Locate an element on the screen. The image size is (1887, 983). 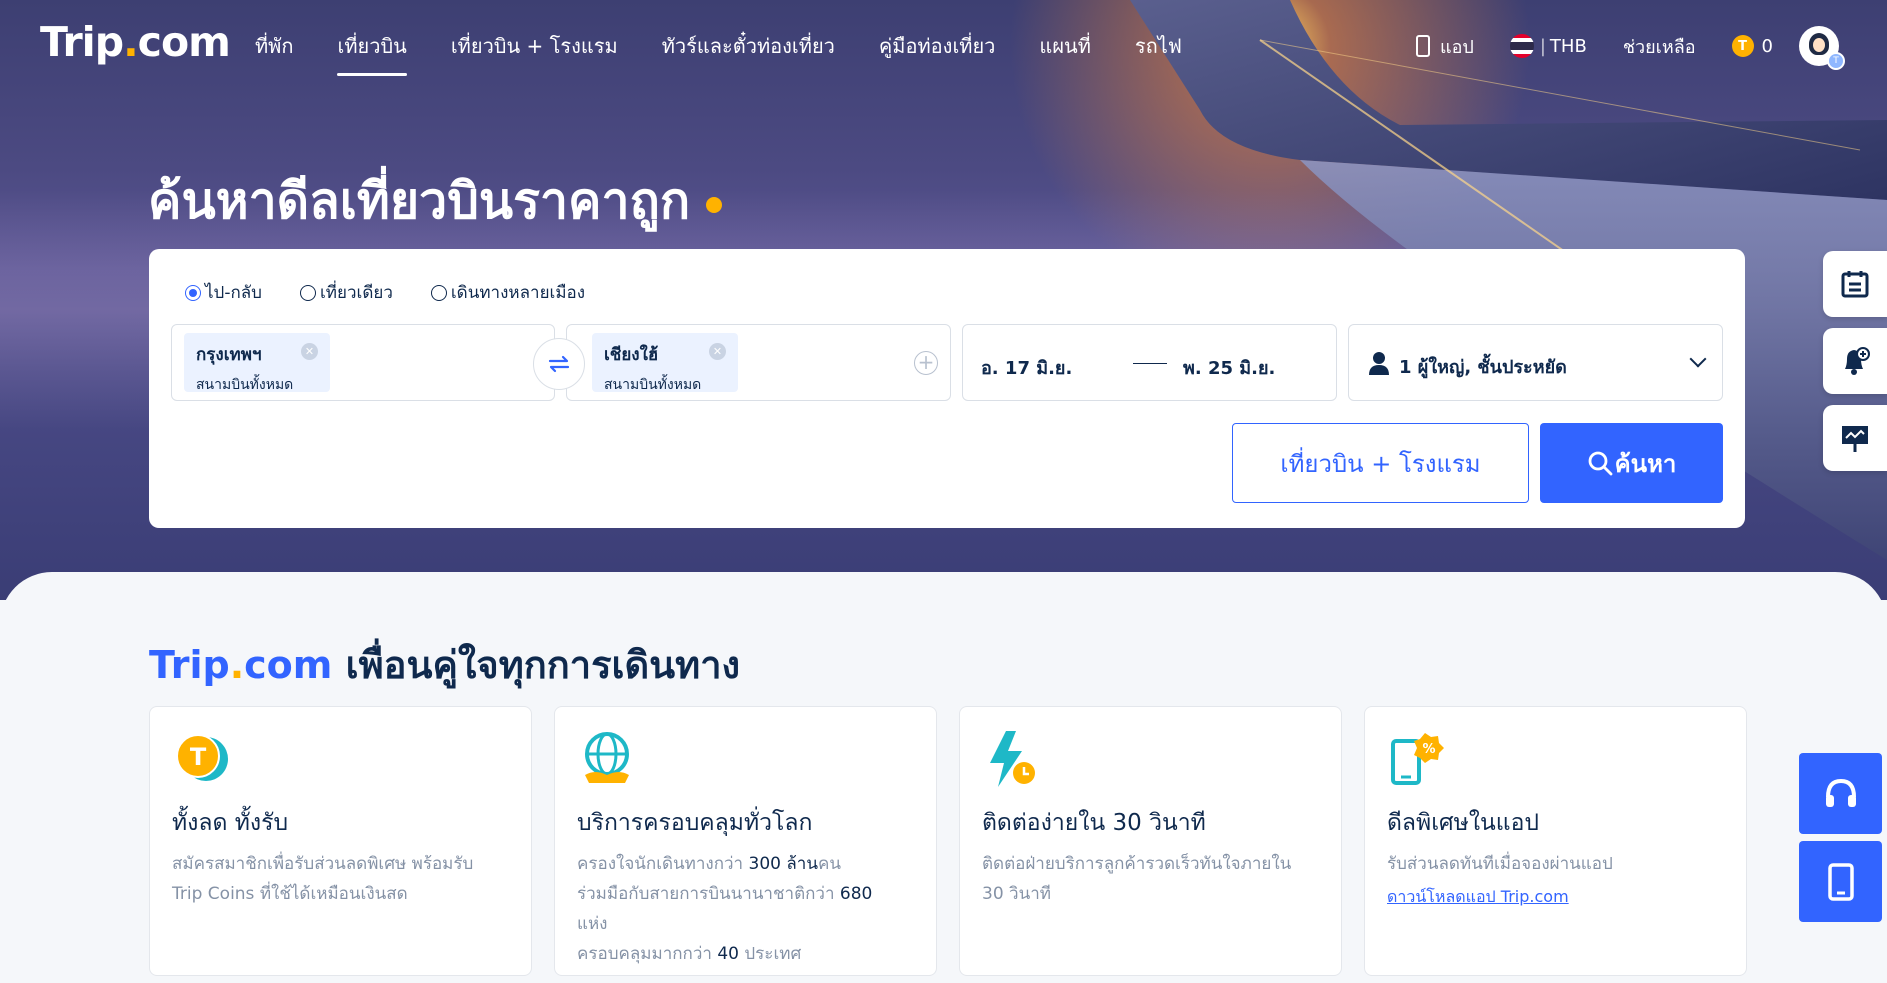
swap-icon is located at coordinates (559, 364).